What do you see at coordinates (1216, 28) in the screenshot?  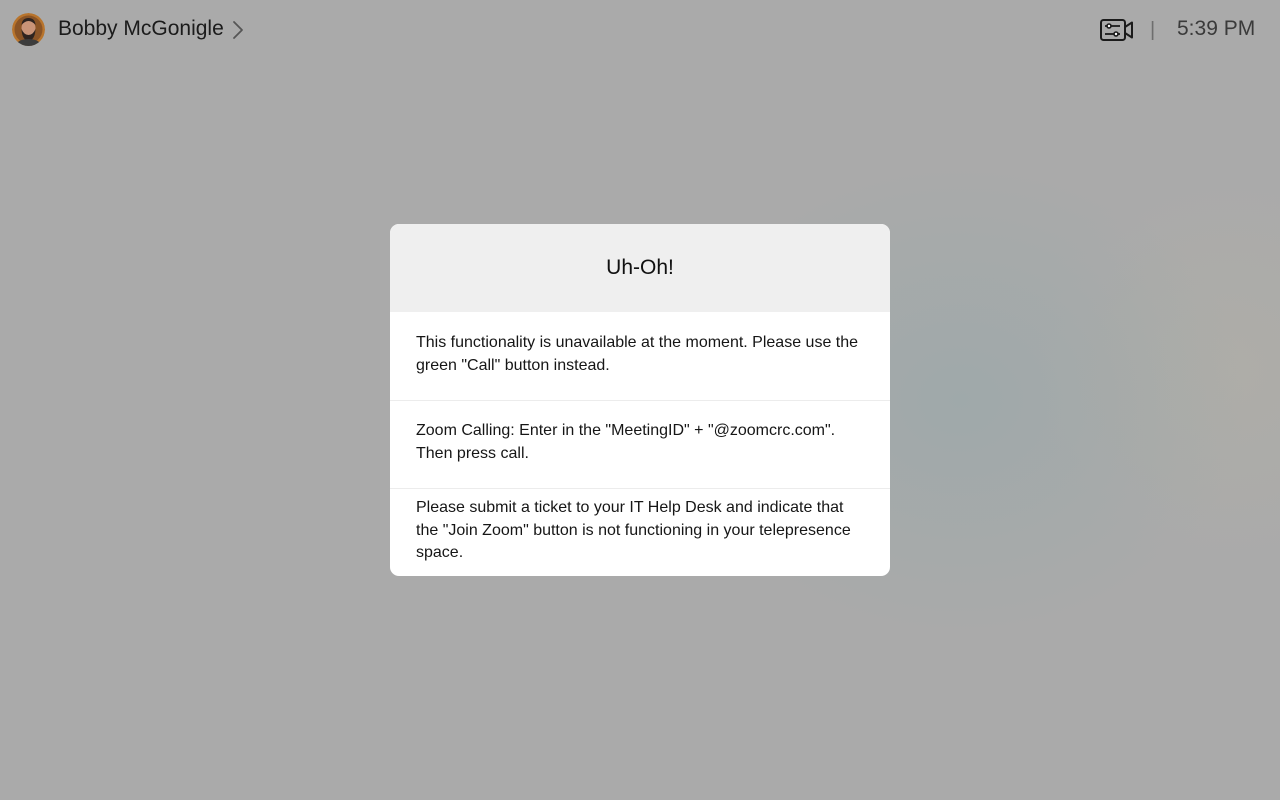 I see `clock: 5:39 PM` at bounding box center [1216, 28].